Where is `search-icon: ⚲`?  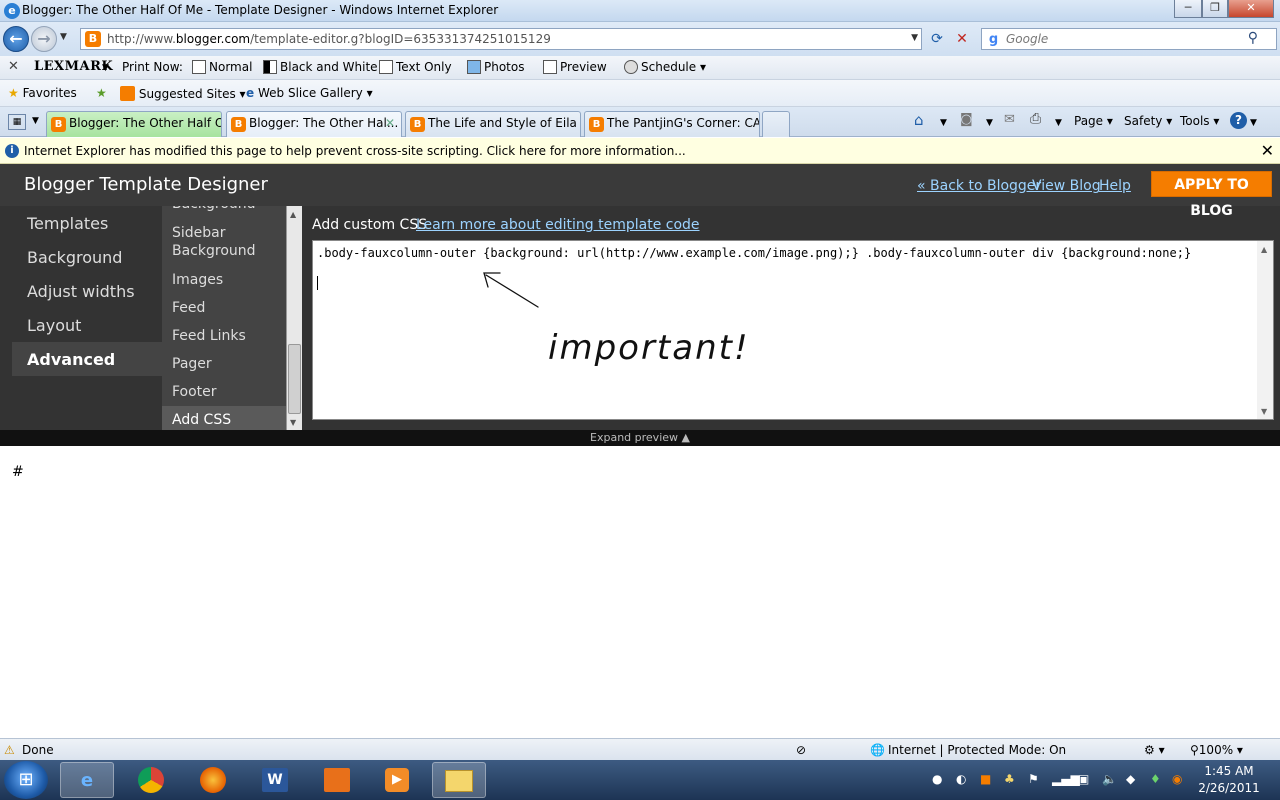
search-icon: ⚲ is located at coordinates (1253, 38).